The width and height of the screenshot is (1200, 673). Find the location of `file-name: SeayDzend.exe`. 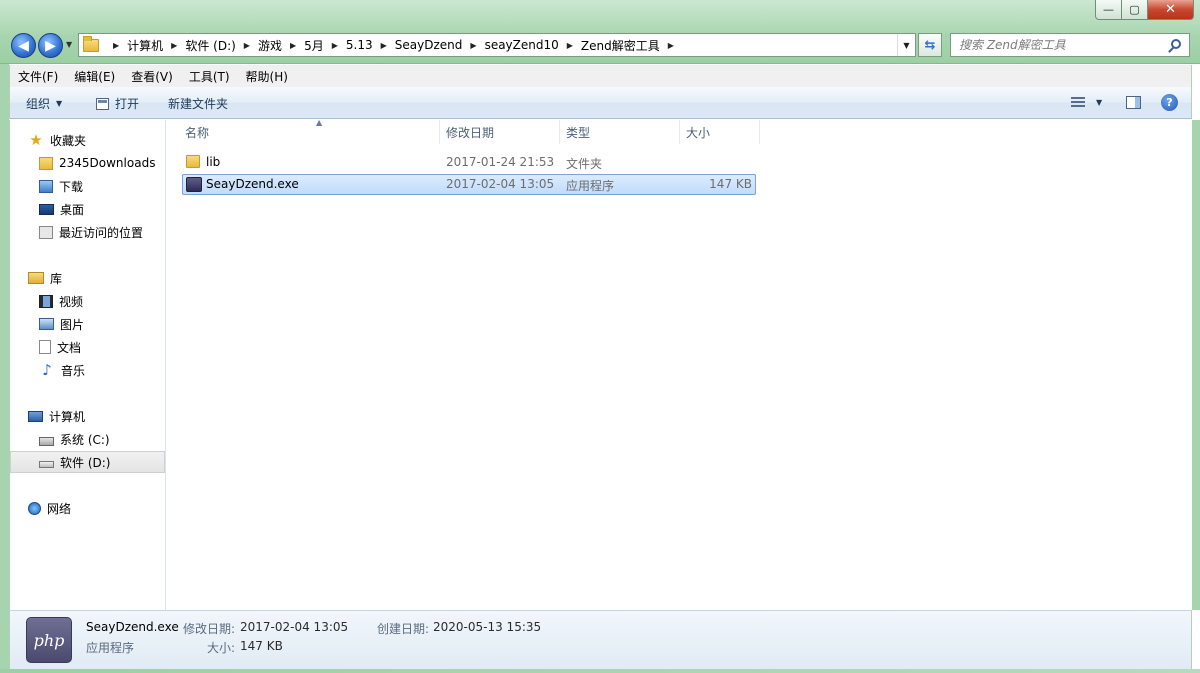

file-name: SeayDzend.exe is located at coordinates (252, 184).